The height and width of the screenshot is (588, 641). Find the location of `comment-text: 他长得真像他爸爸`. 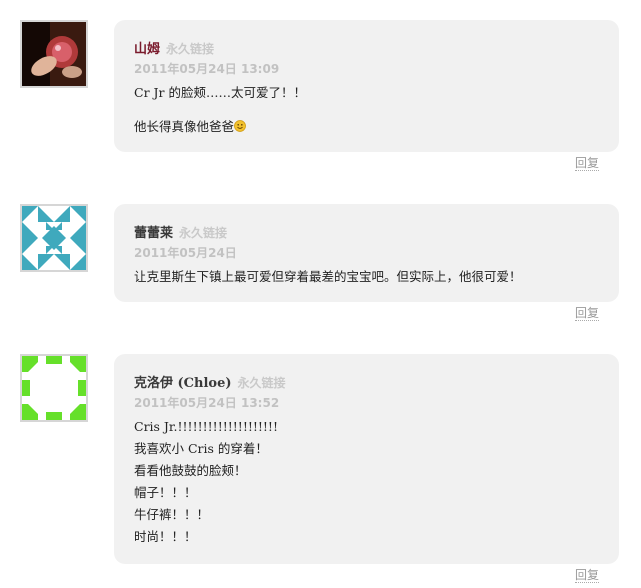

comment-text: 他长得真像他爸爸 is located at coordinates (184, 126).